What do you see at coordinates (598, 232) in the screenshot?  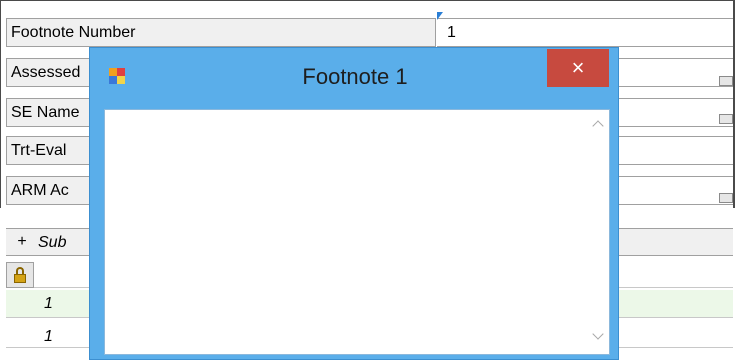 I see `vertical-scrollbar` at bounding box center [598, 232].